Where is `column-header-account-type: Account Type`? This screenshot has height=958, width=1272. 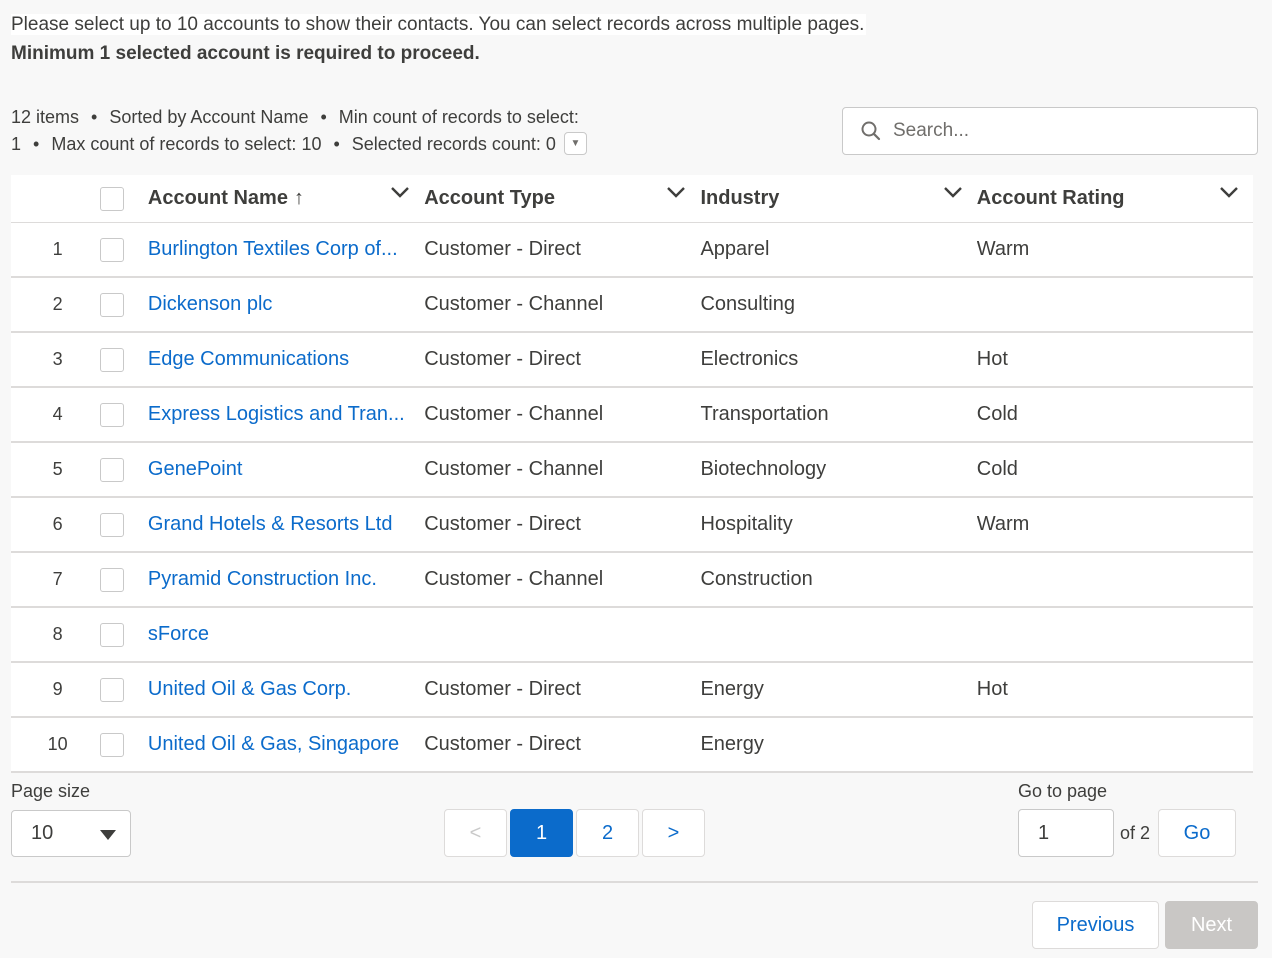
column-header-account-type: Account Type is located at coordinates (562, 198).